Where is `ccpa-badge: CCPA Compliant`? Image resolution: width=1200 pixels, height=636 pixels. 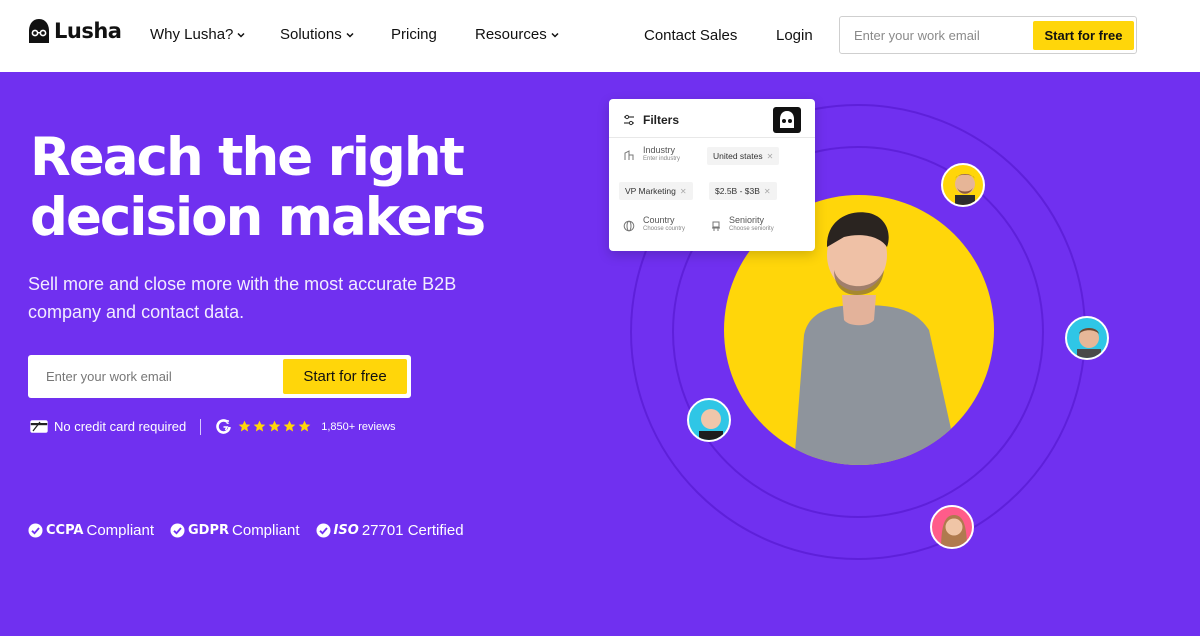 ccpa-badge: CCPA Compliant is located at coordinates (91, 530).